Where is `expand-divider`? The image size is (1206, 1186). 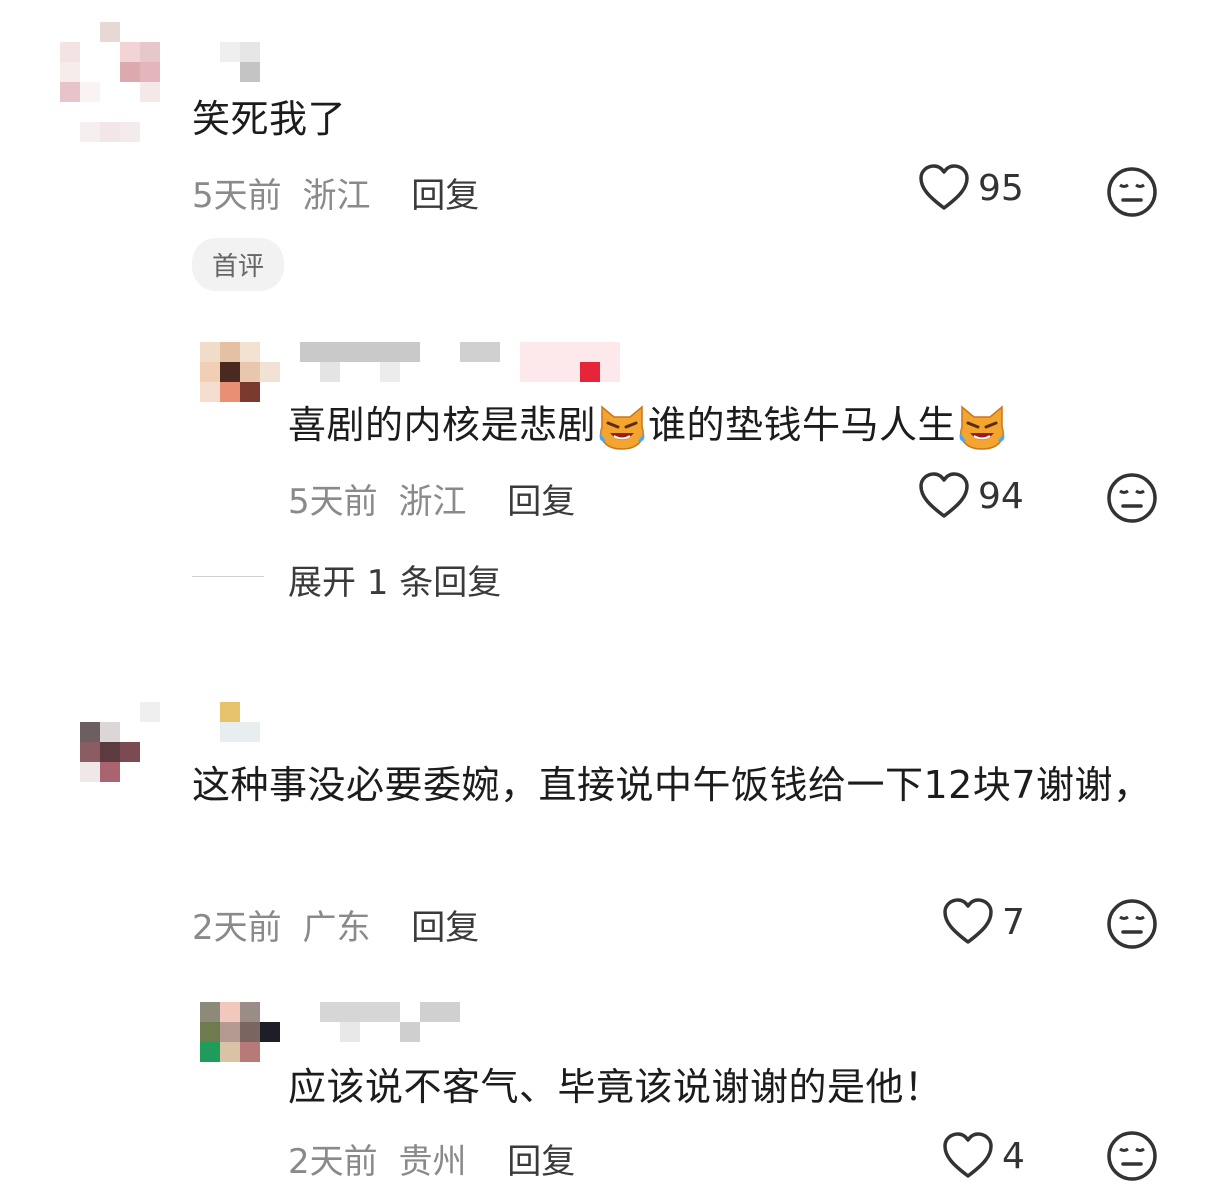 expand-divider is located at coordinates (228, 576).